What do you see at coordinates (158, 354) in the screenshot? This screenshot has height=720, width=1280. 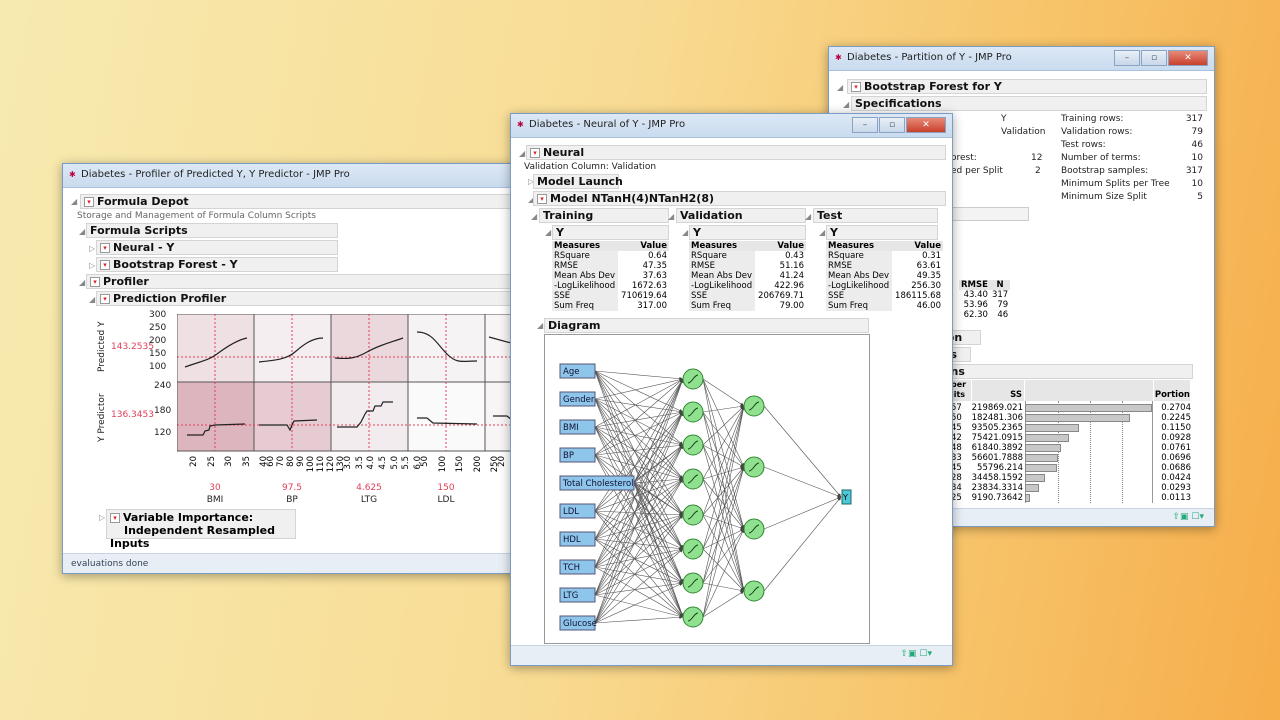 I see `y-tick-label: 150` at bounding box center [158, 354].